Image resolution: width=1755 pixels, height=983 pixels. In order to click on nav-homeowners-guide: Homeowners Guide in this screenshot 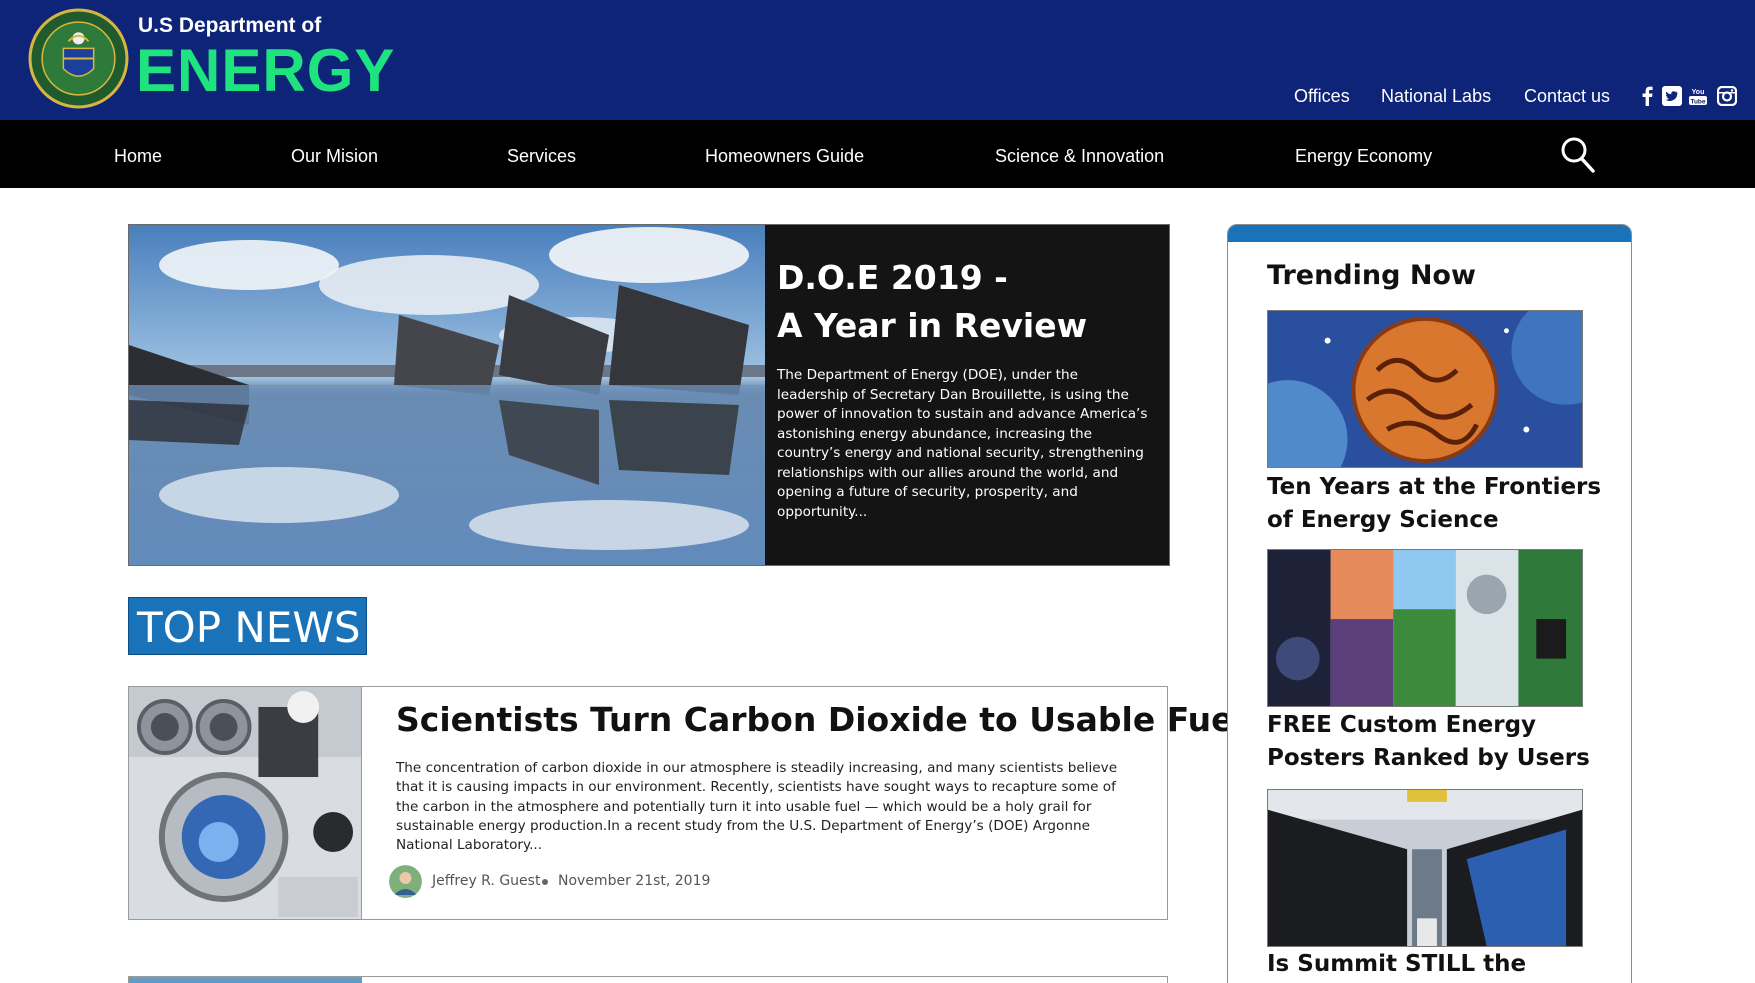, I will do `click(784, 156)`.